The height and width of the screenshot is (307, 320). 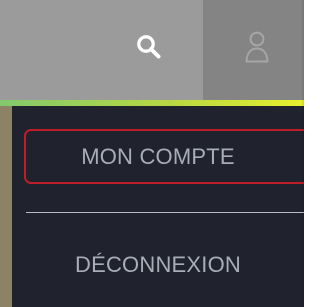 I want to click on user-account-button, so click(x=253, y=50).